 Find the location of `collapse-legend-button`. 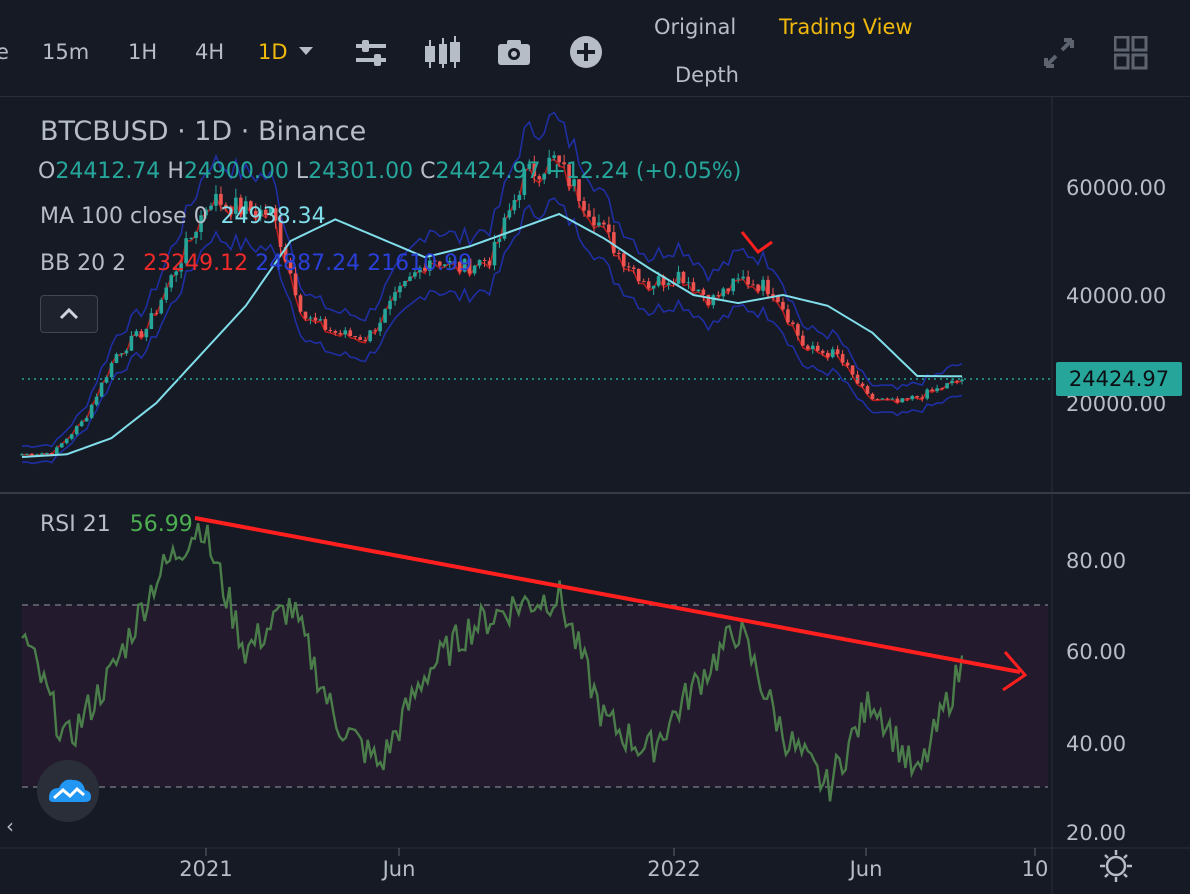

collapse-legend-button is located at coordinates (69, 314).